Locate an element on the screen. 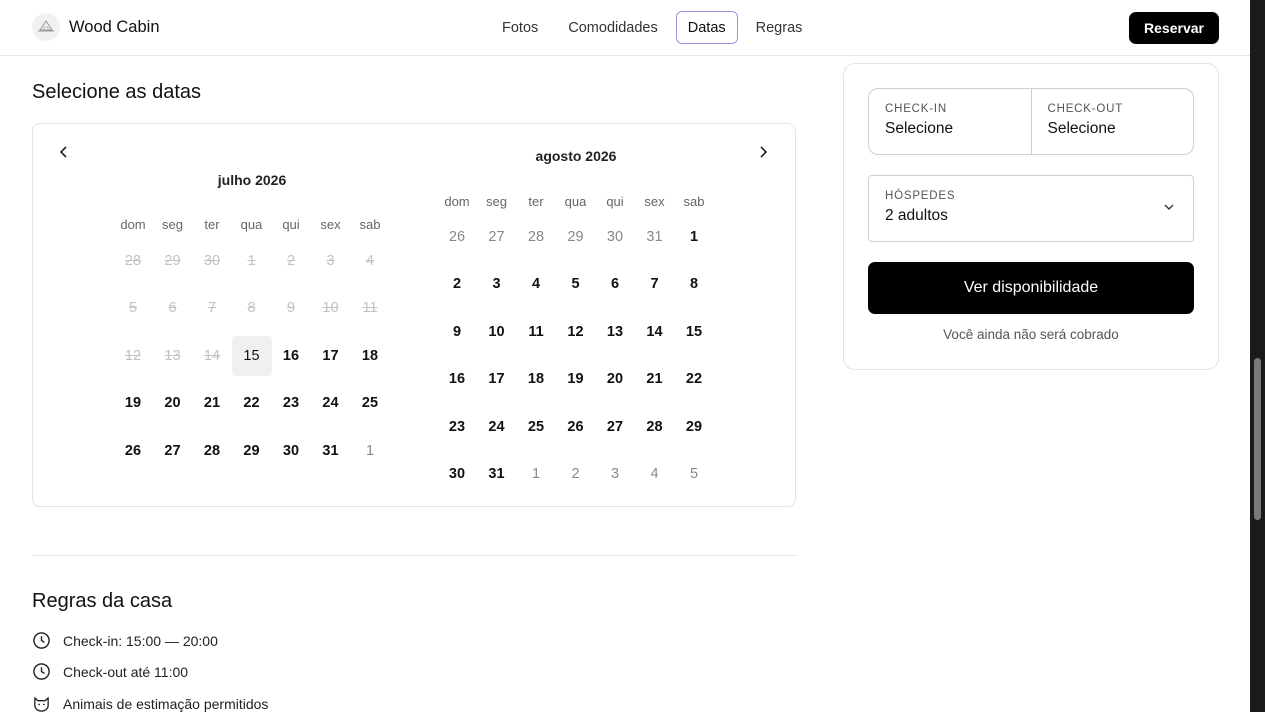 The height and width of the screenshot is (712, 1265). chevron-left-icon is located at coordinates (63, 152).